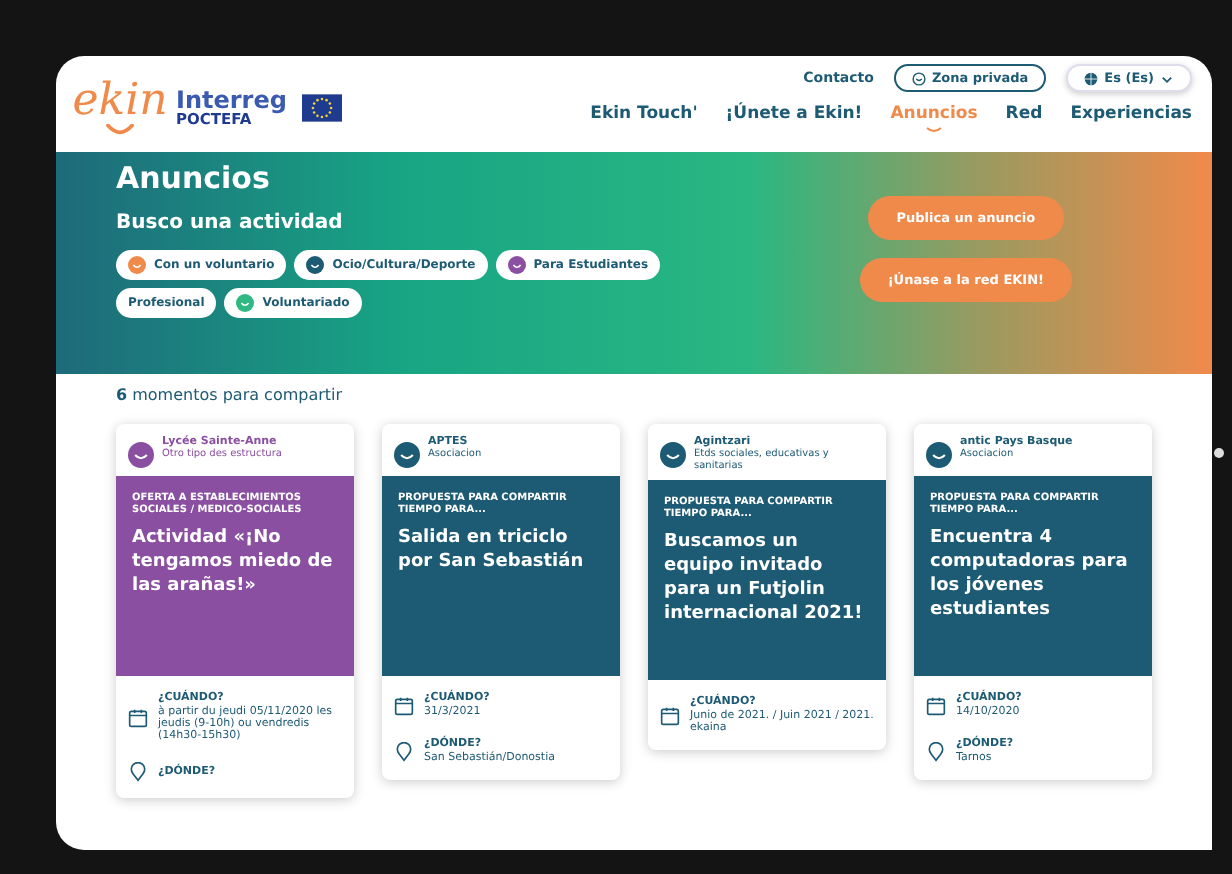  What do you see at coordinates (322, 108) in the screenshot?
I see `eu-flag-icon` at bounding box center [322, 108].